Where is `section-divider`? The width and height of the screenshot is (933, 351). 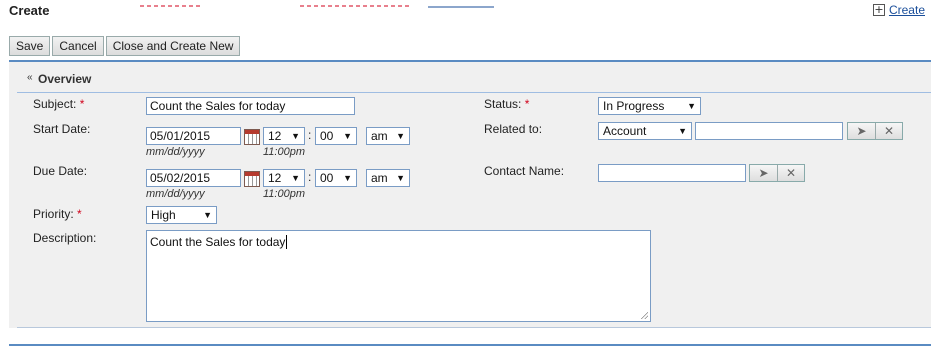
section-divider is located at coordinates (474, 92).